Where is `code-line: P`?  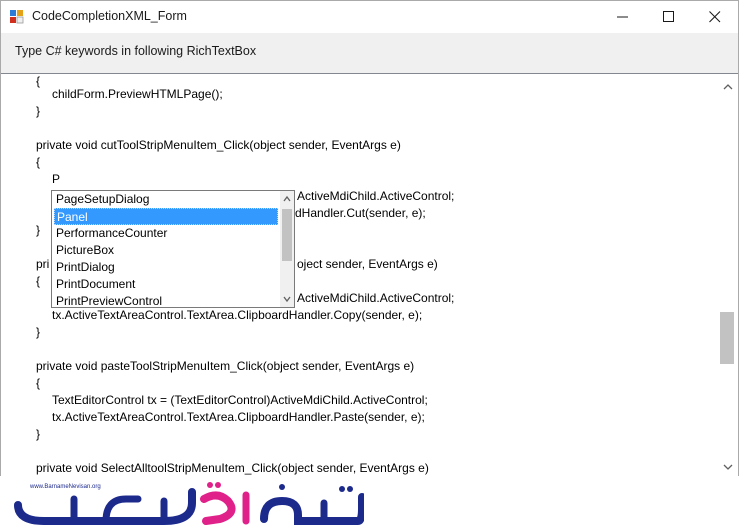
code-line: P is located at coordinates (56, 179).